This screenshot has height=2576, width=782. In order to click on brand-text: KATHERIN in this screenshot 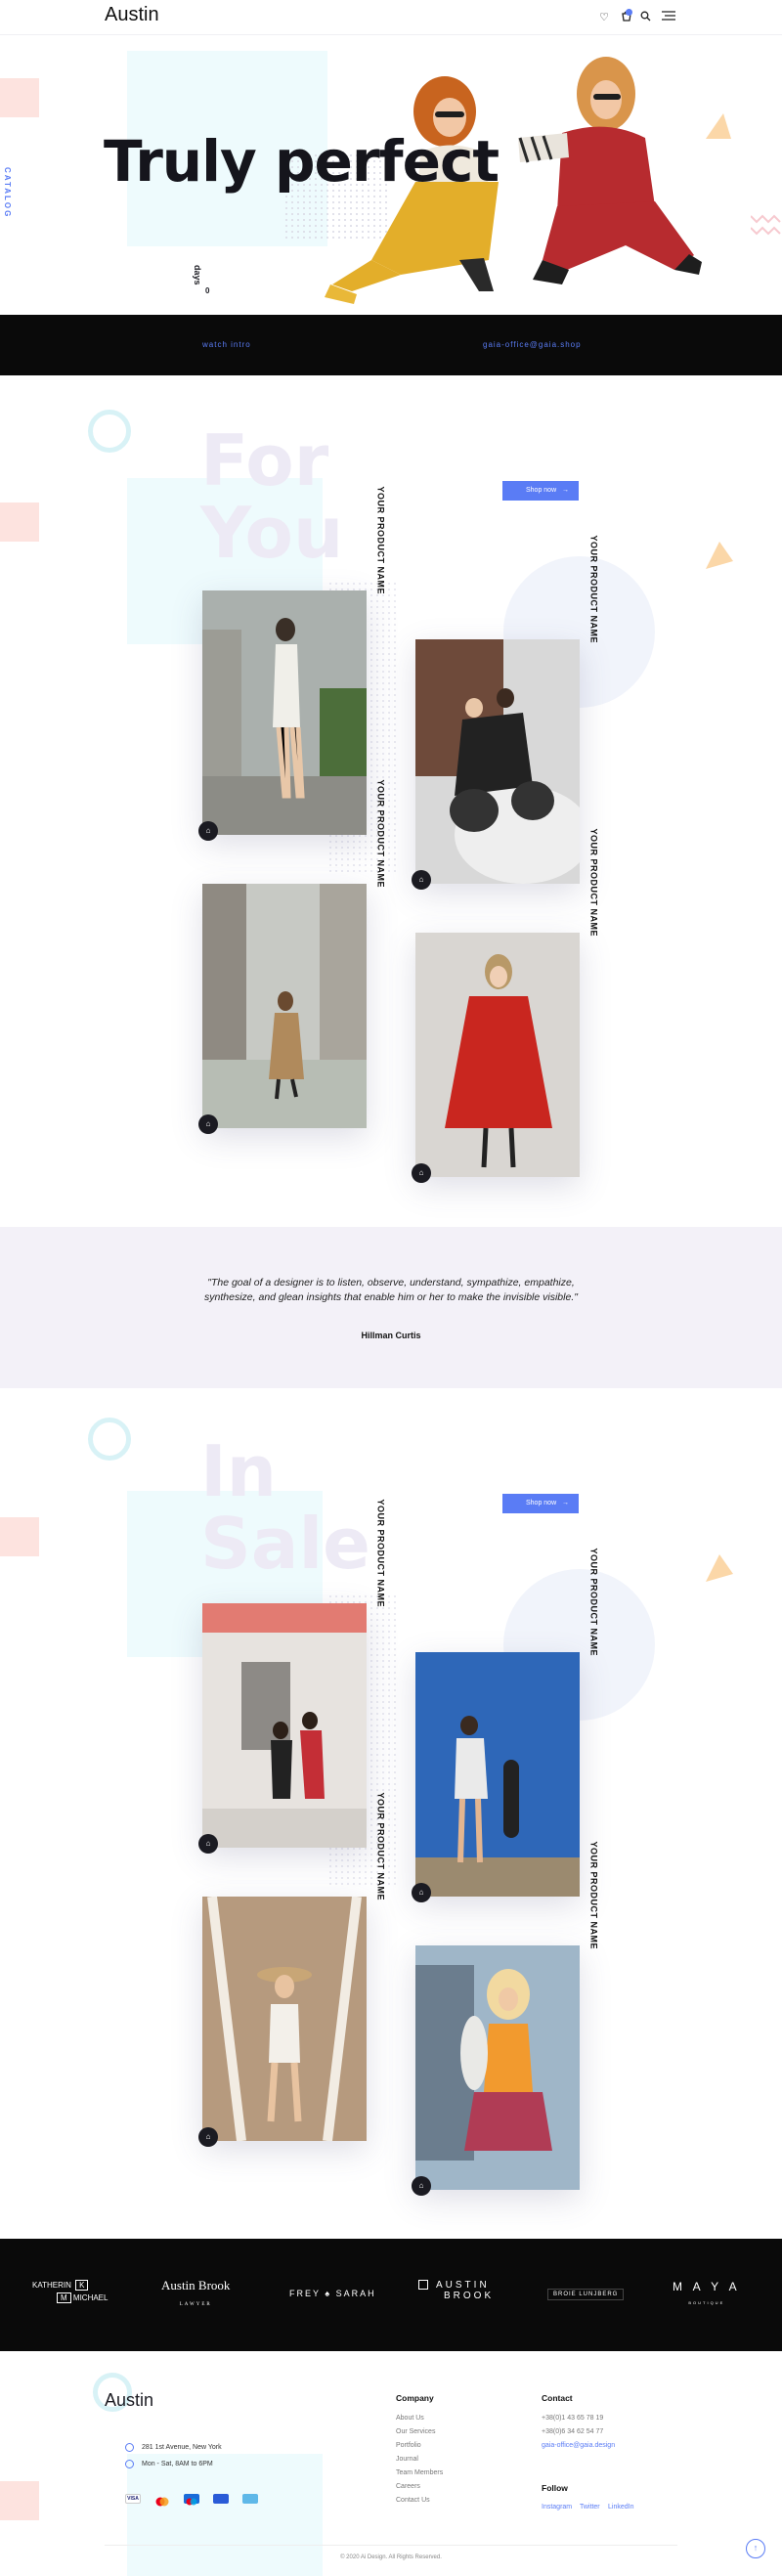, I will do `click(51, 2286)`.